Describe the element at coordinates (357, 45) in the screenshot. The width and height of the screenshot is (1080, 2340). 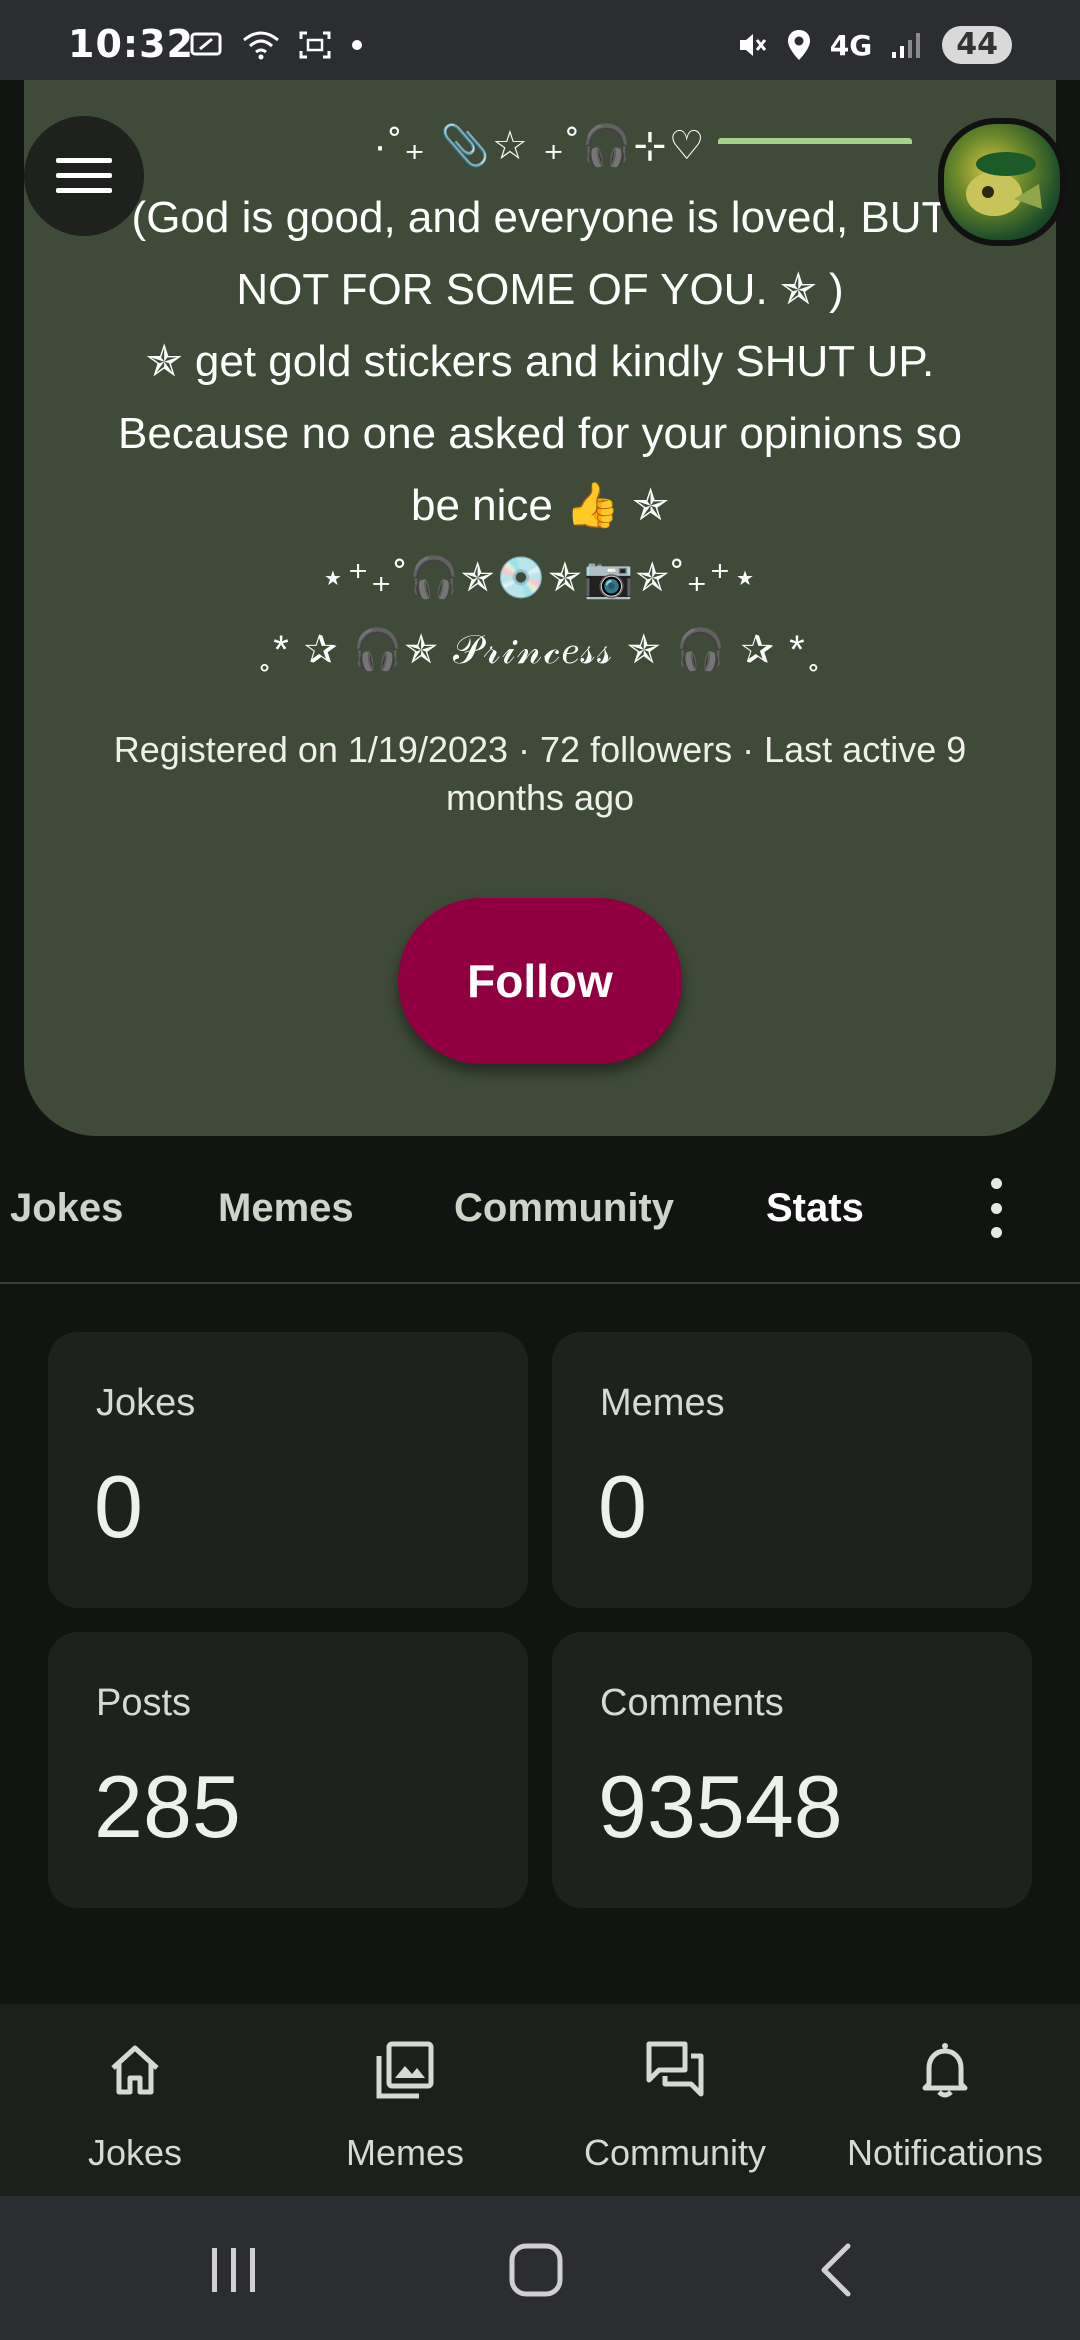
I see `notification-dot-icon` at that location.